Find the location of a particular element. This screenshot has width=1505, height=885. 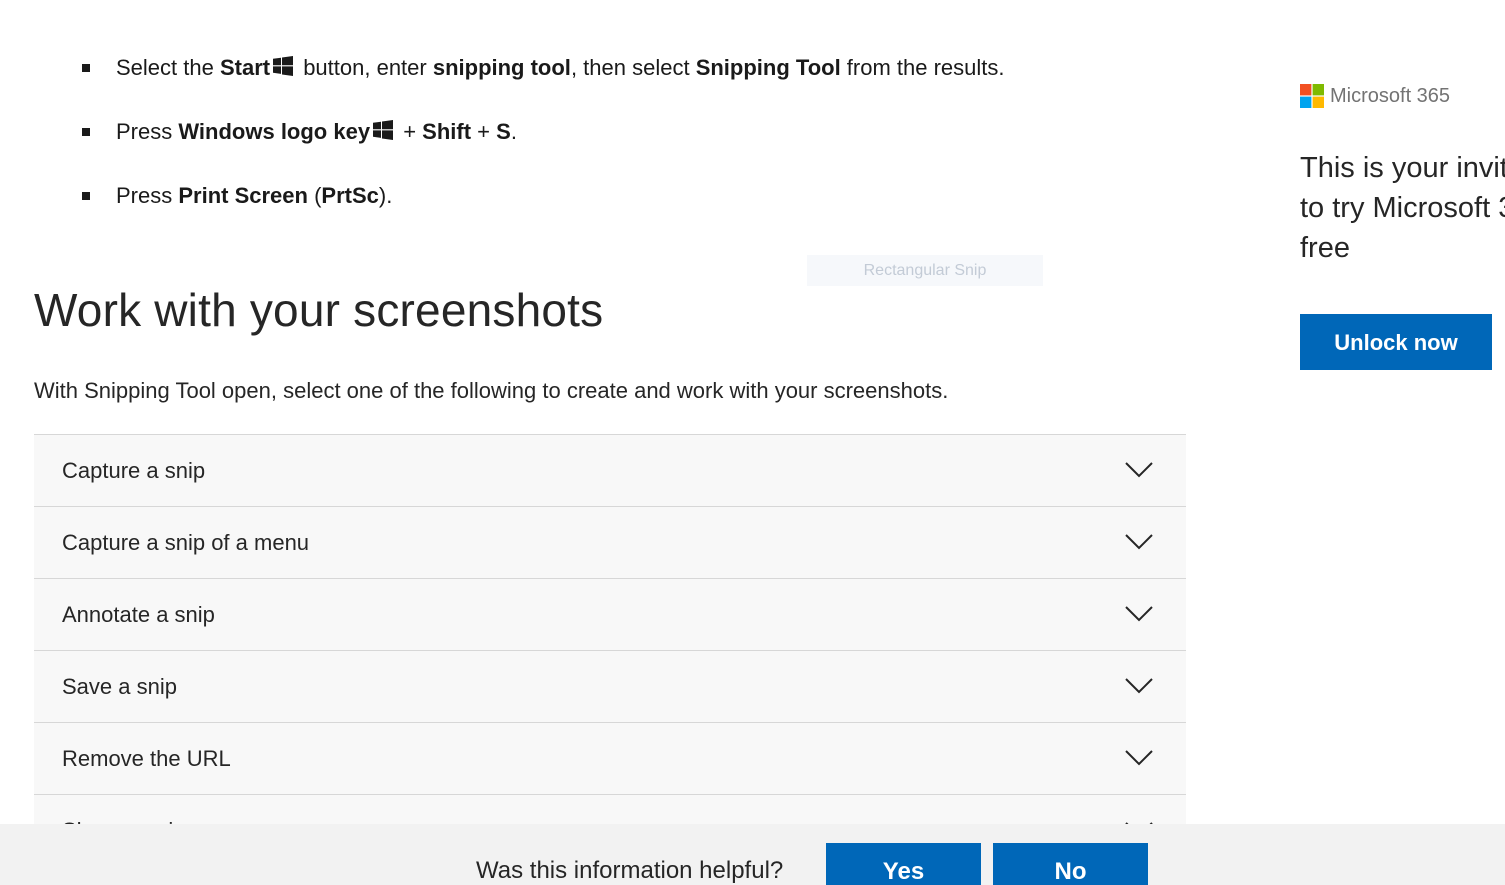

step-text: ( is located at coordinates (314, 195).